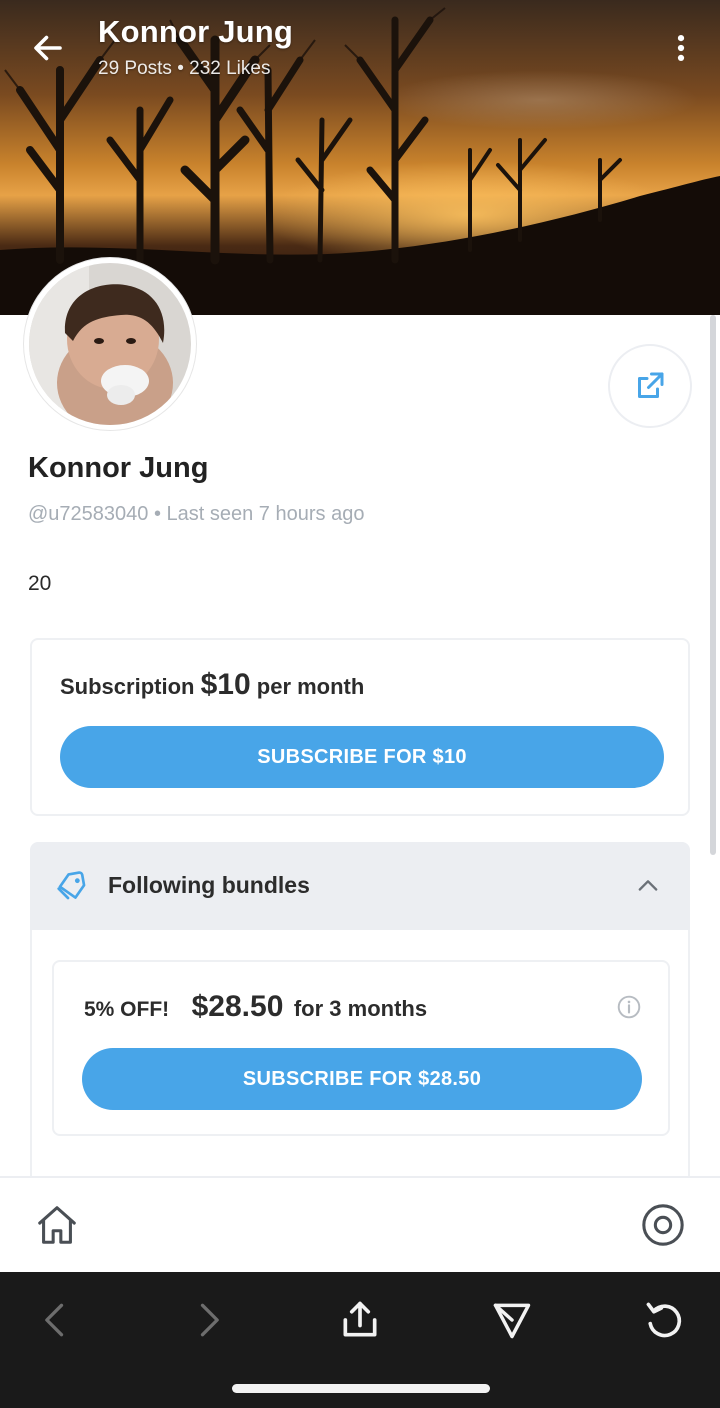  I want to click on top-bar: Konnor Jung 29 Posts • 232 Likes, so click(360, 50).